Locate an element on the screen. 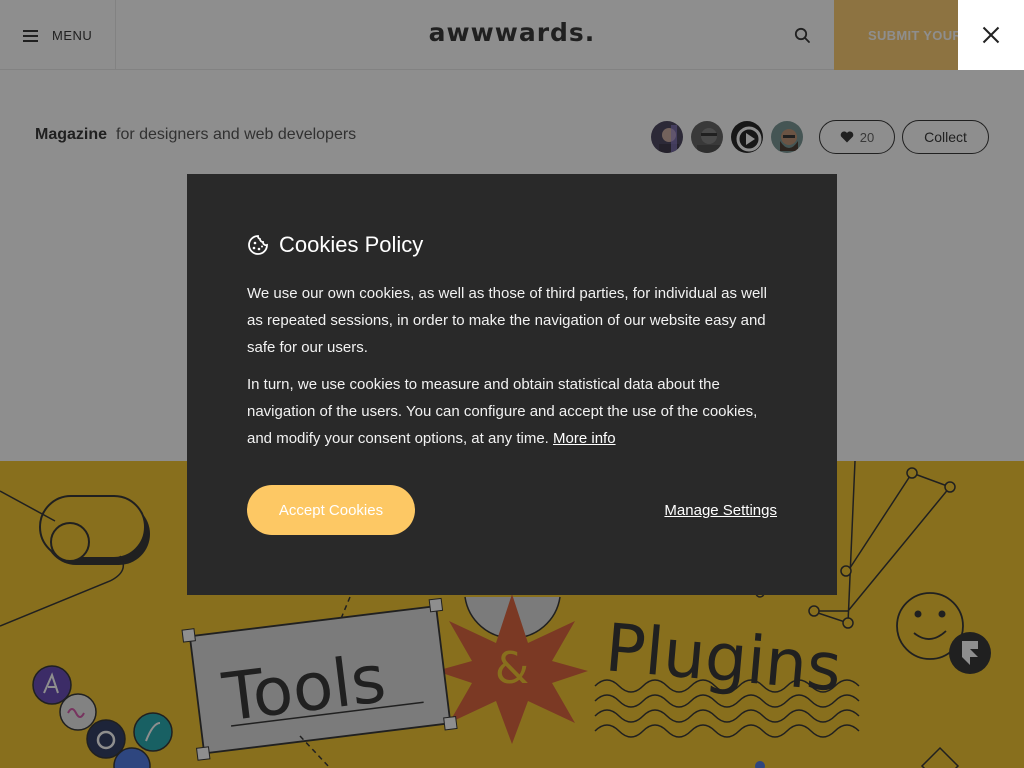 The height and width of the screenshot is (768, 1024). more-info-link: More info is located at coordinates (584, 438).